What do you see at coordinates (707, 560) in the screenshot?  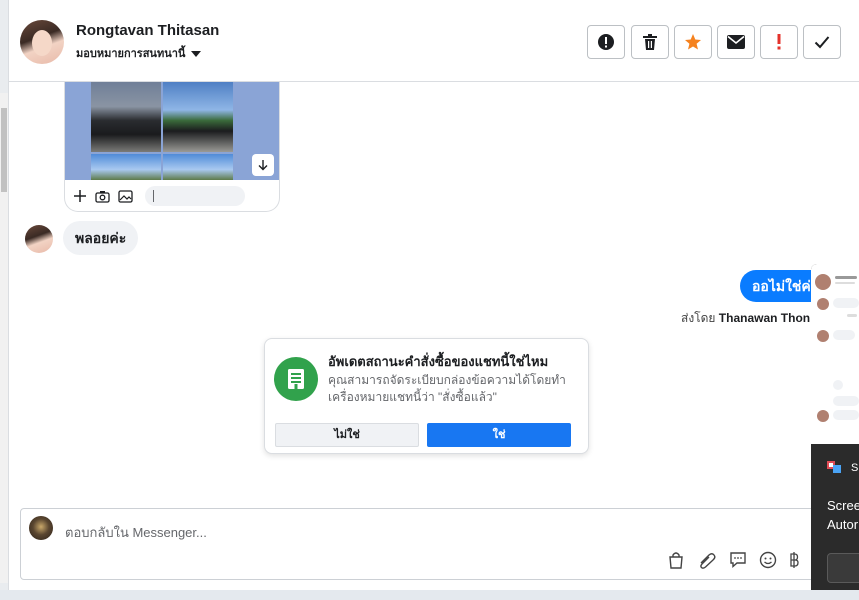 I see `paperclip-icon` at bounding box center [707, 560].